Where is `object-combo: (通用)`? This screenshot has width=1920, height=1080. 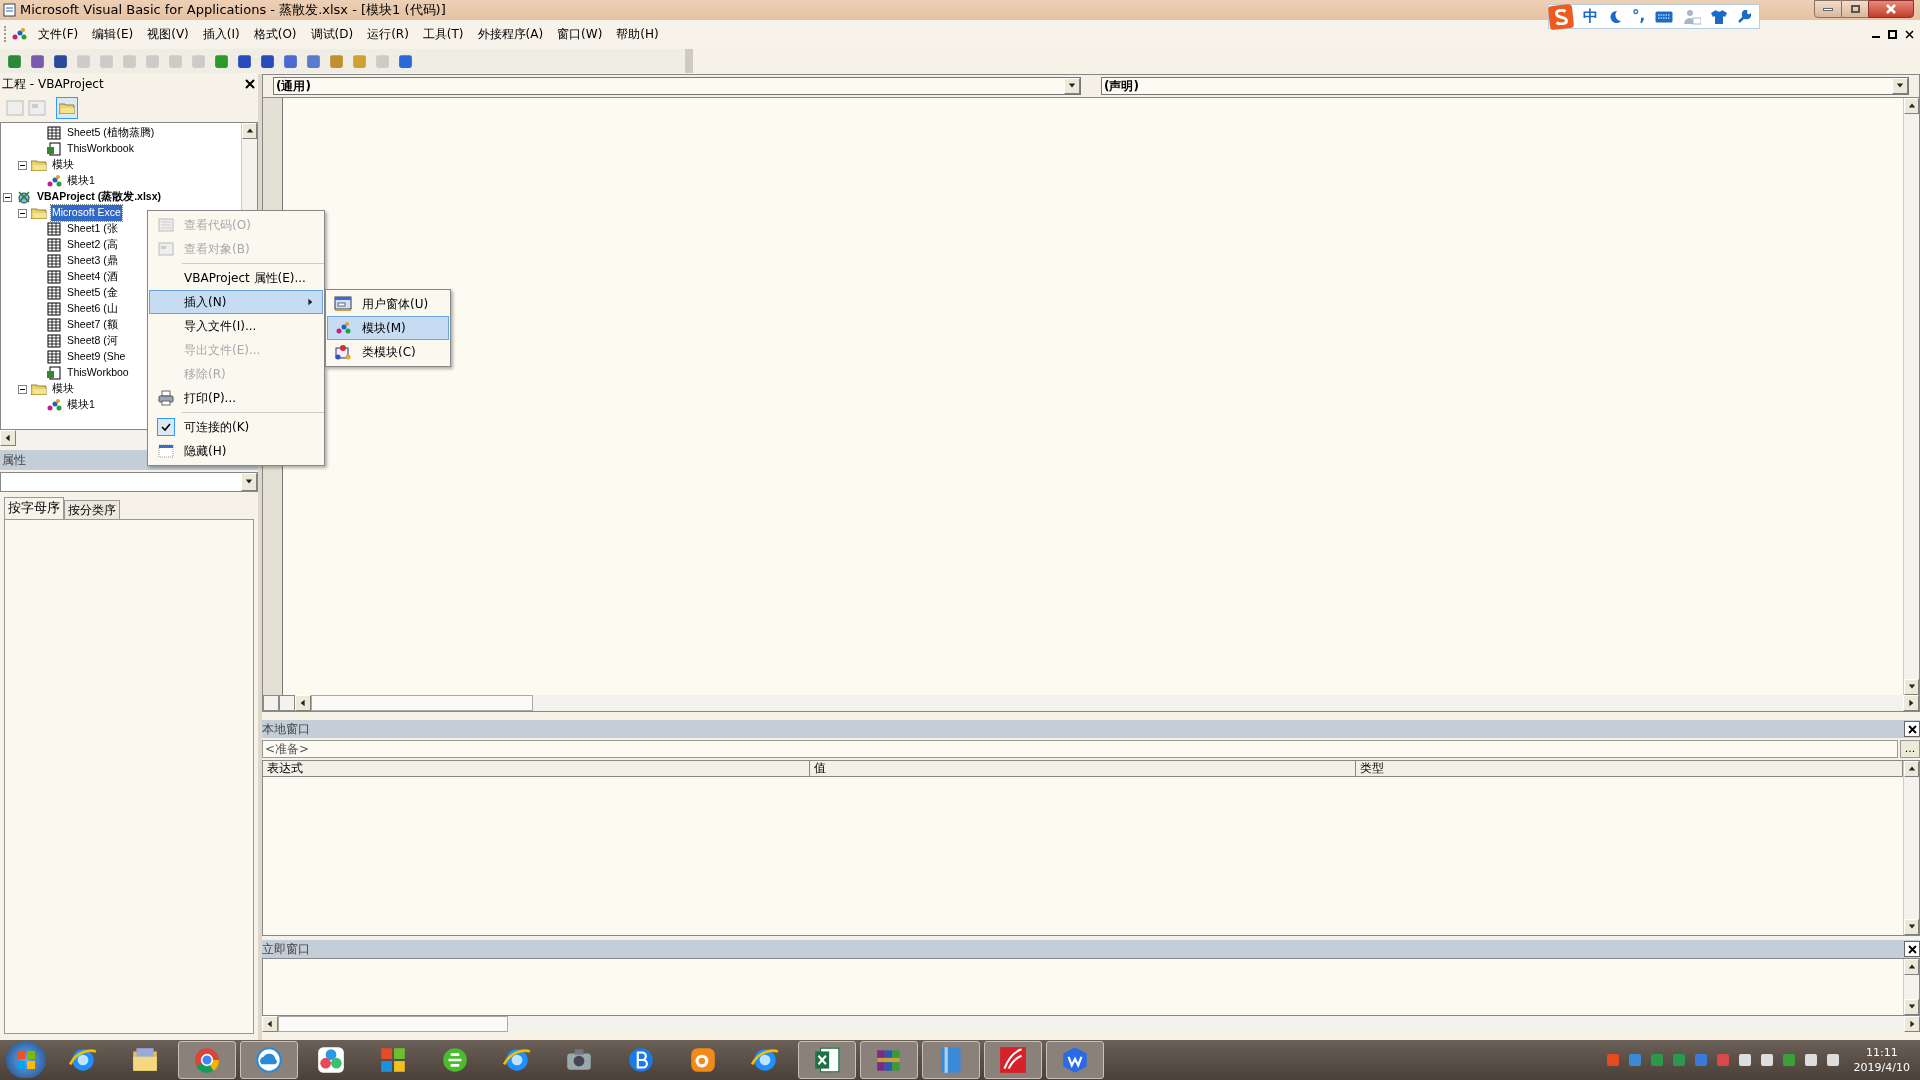 object-combo: (通用) is located at coordinates (677, 86).